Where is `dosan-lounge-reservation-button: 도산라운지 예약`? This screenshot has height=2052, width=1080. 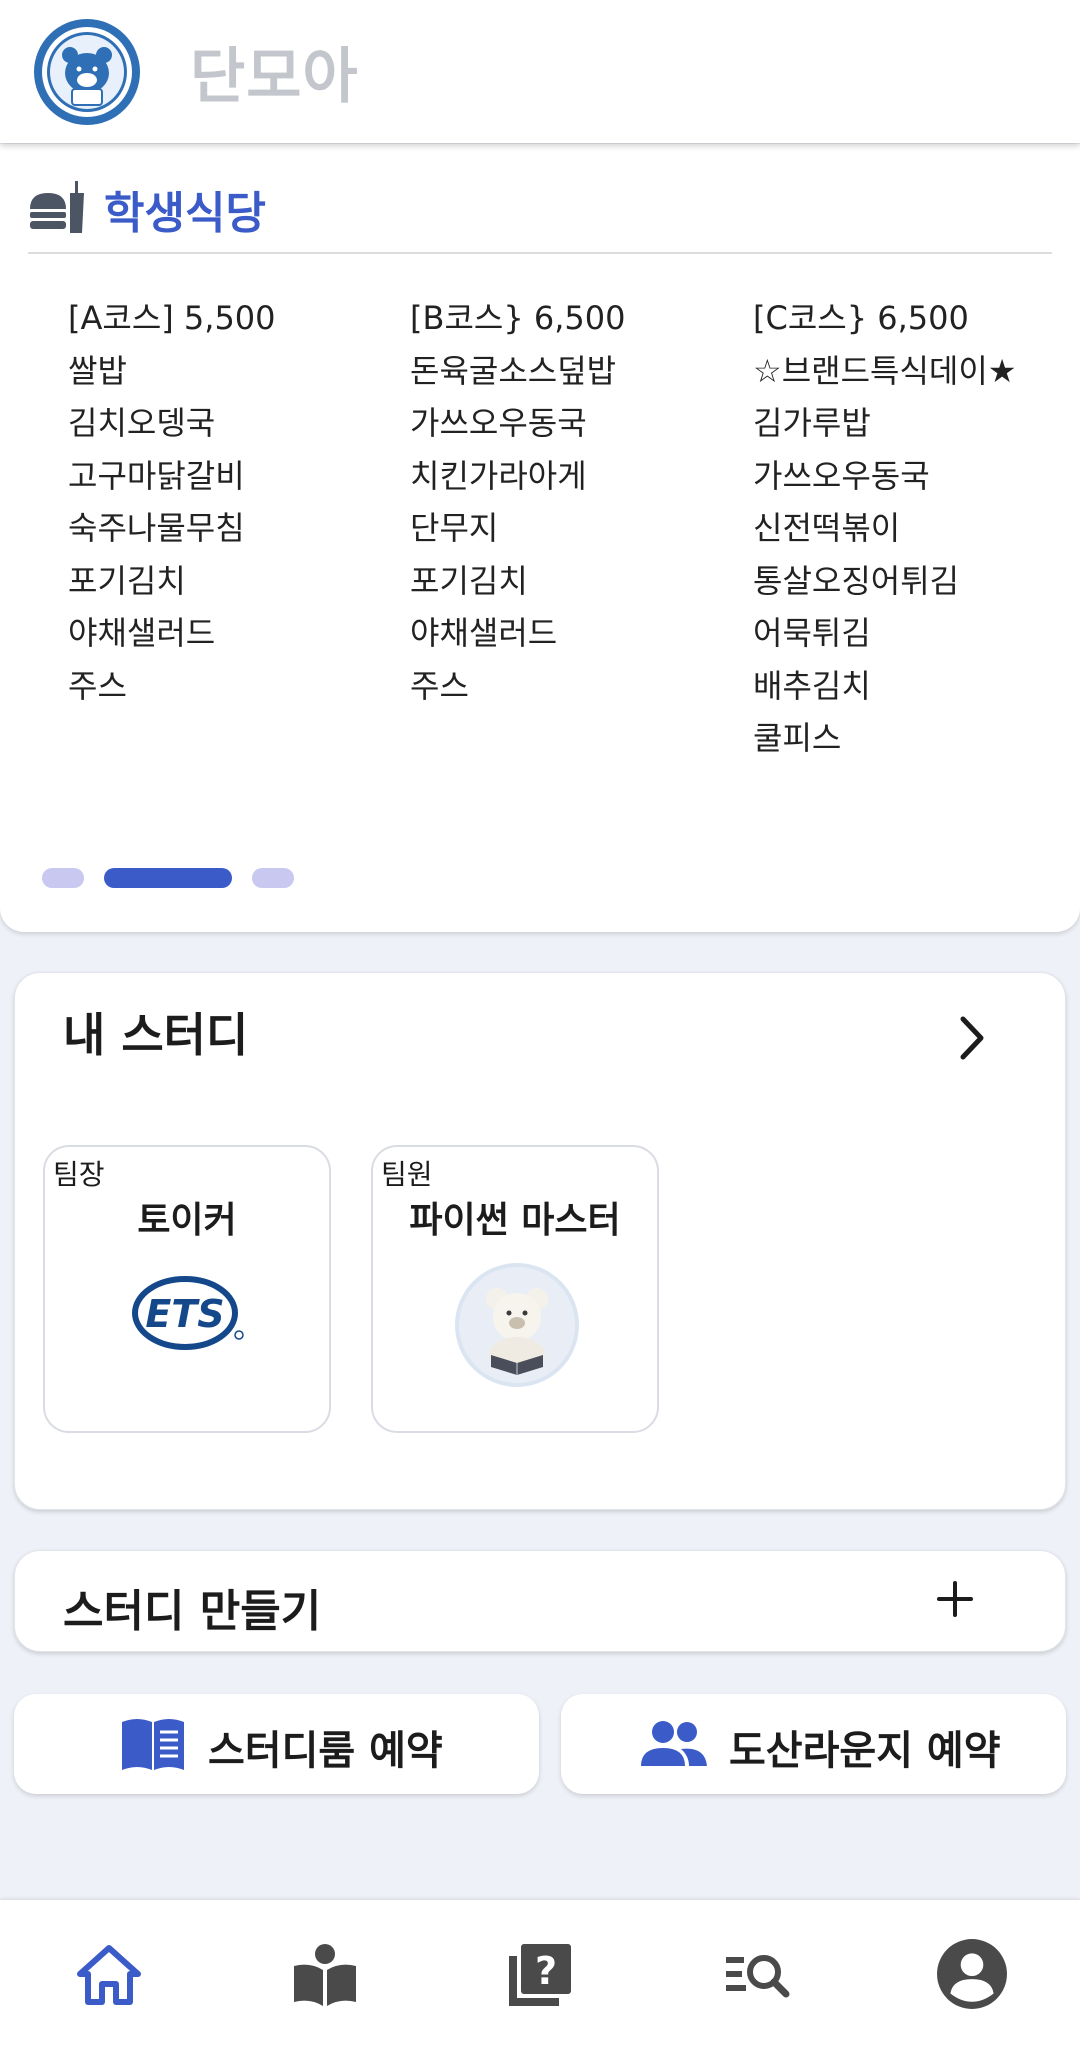
dosan-lounge-reservation-button: 도산라운지 예약 is located at coordinates (813, 1744).